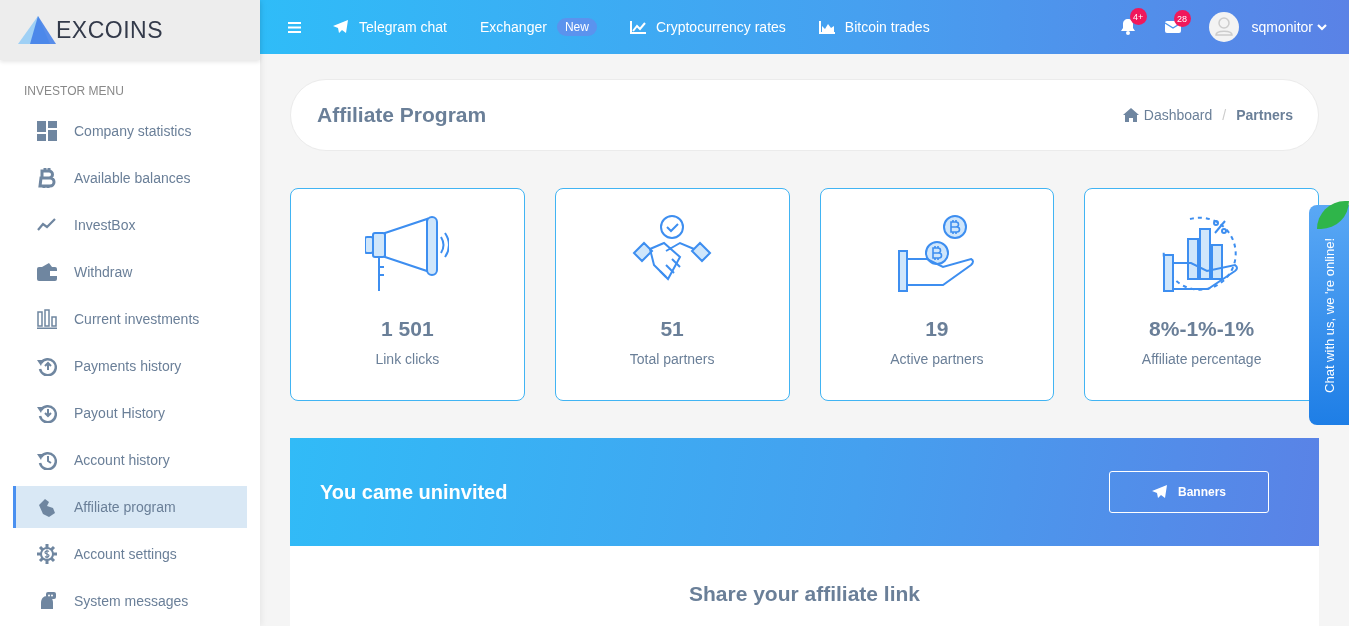 The image size is (1349, 626). Describe the element at coordinates (1127, 27) in the screenshot. I see `bell-icon` at that location.